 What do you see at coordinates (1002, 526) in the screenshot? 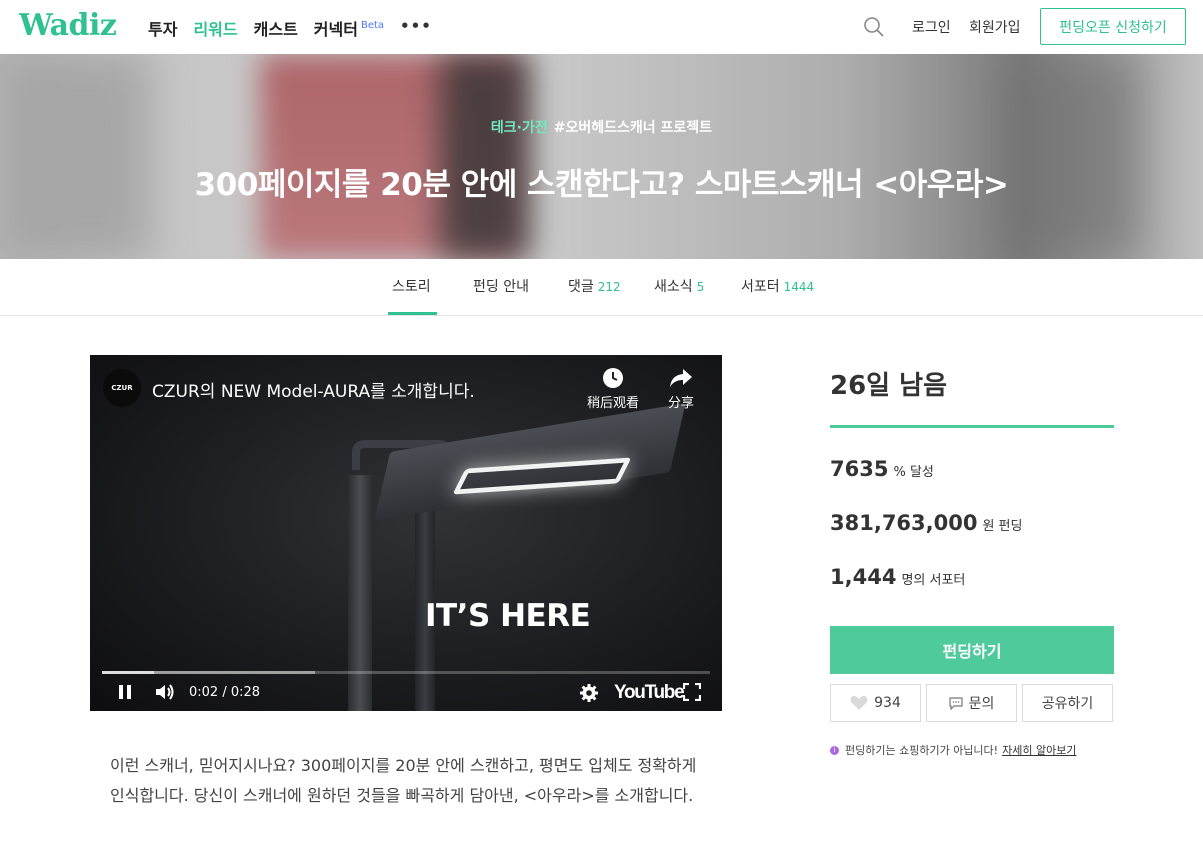
I see `funded-amount-unit: 원 펀딩` at bounding box center [1002, 526].